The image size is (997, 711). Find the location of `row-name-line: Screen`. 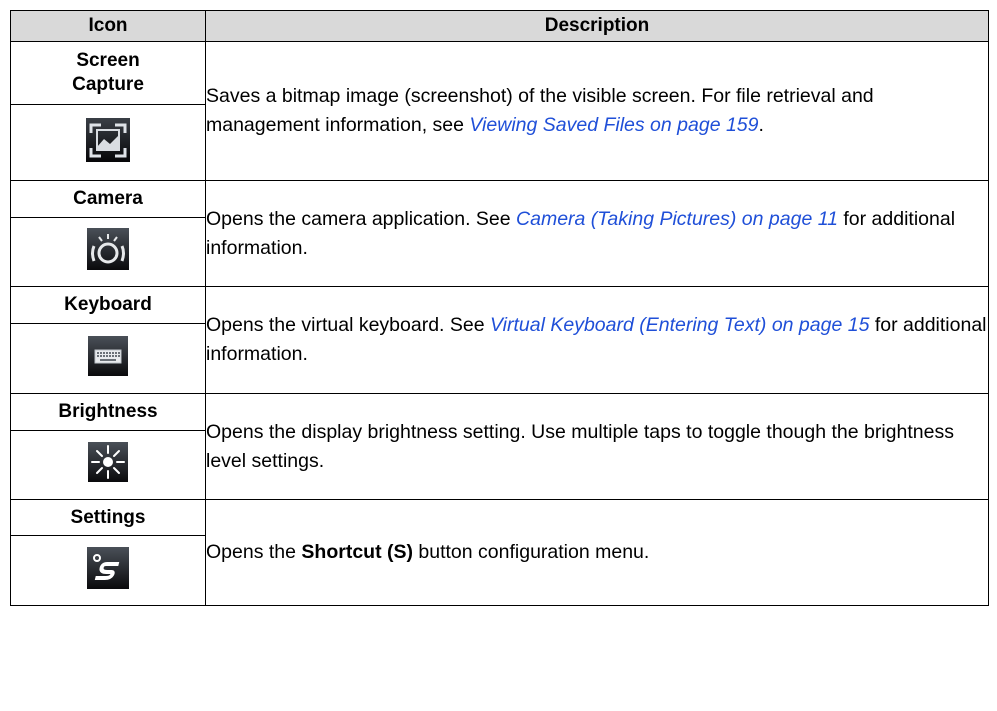

row-name-line: Screen is located at coordinates (108, 60).